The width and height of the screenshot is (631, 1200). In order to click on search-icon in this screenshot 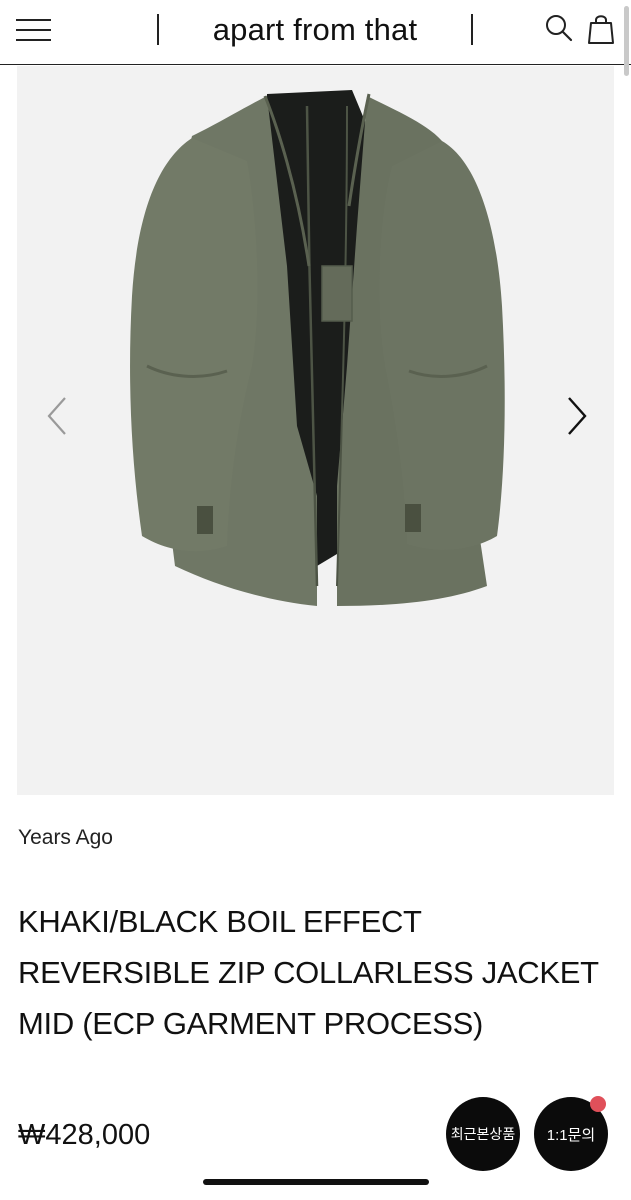, I will do `click(559, 28)`.